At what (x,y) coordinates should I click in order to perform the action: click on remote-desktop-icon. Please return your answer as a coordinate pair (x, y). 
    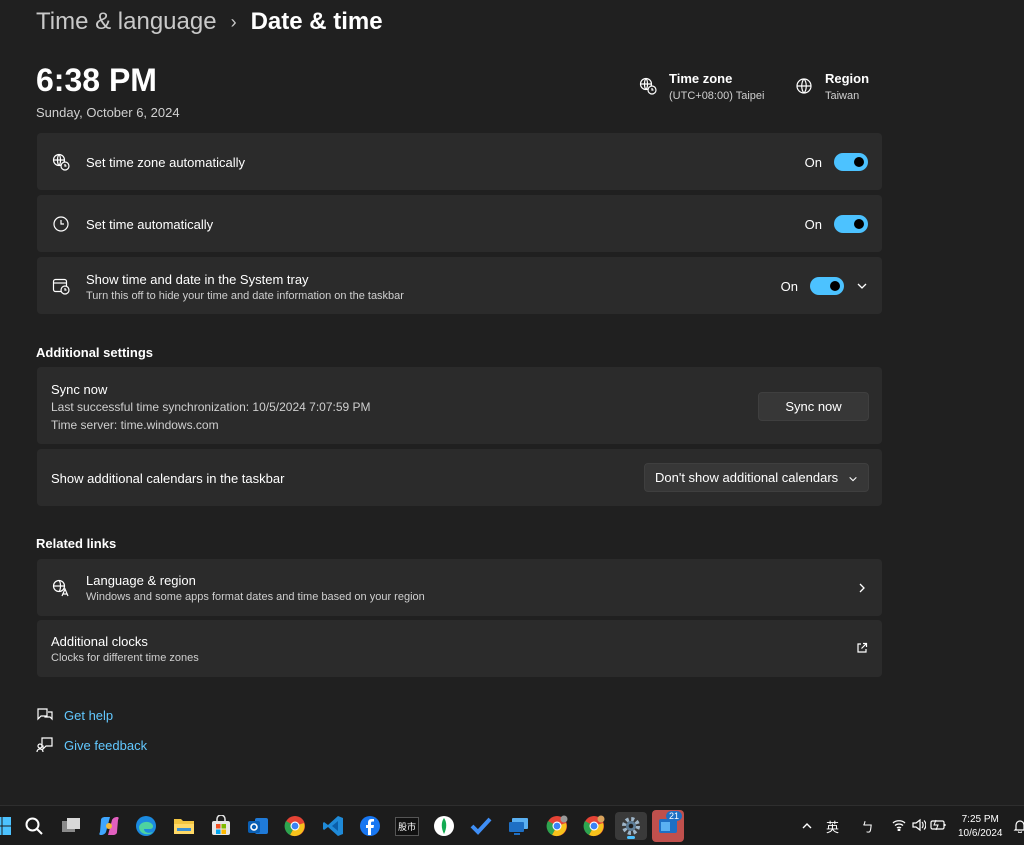
    Looking at the image, I should click on (518, 826).